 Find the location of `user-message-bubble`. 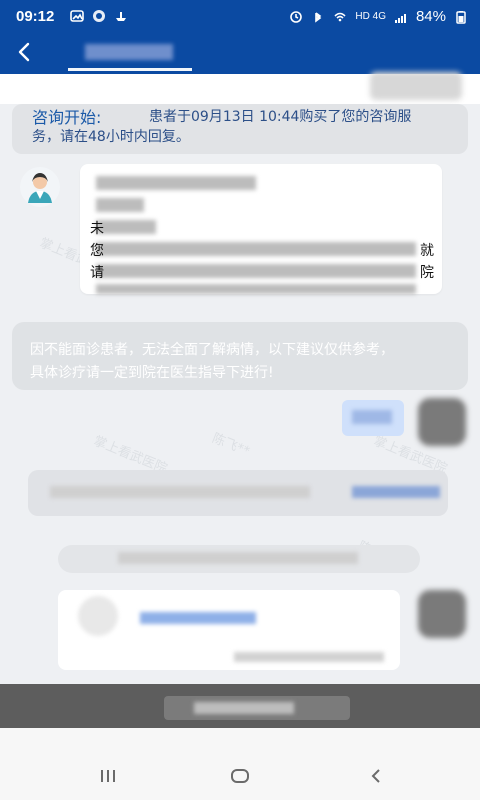

user-message-bubble is located at coordinates (373, 418).